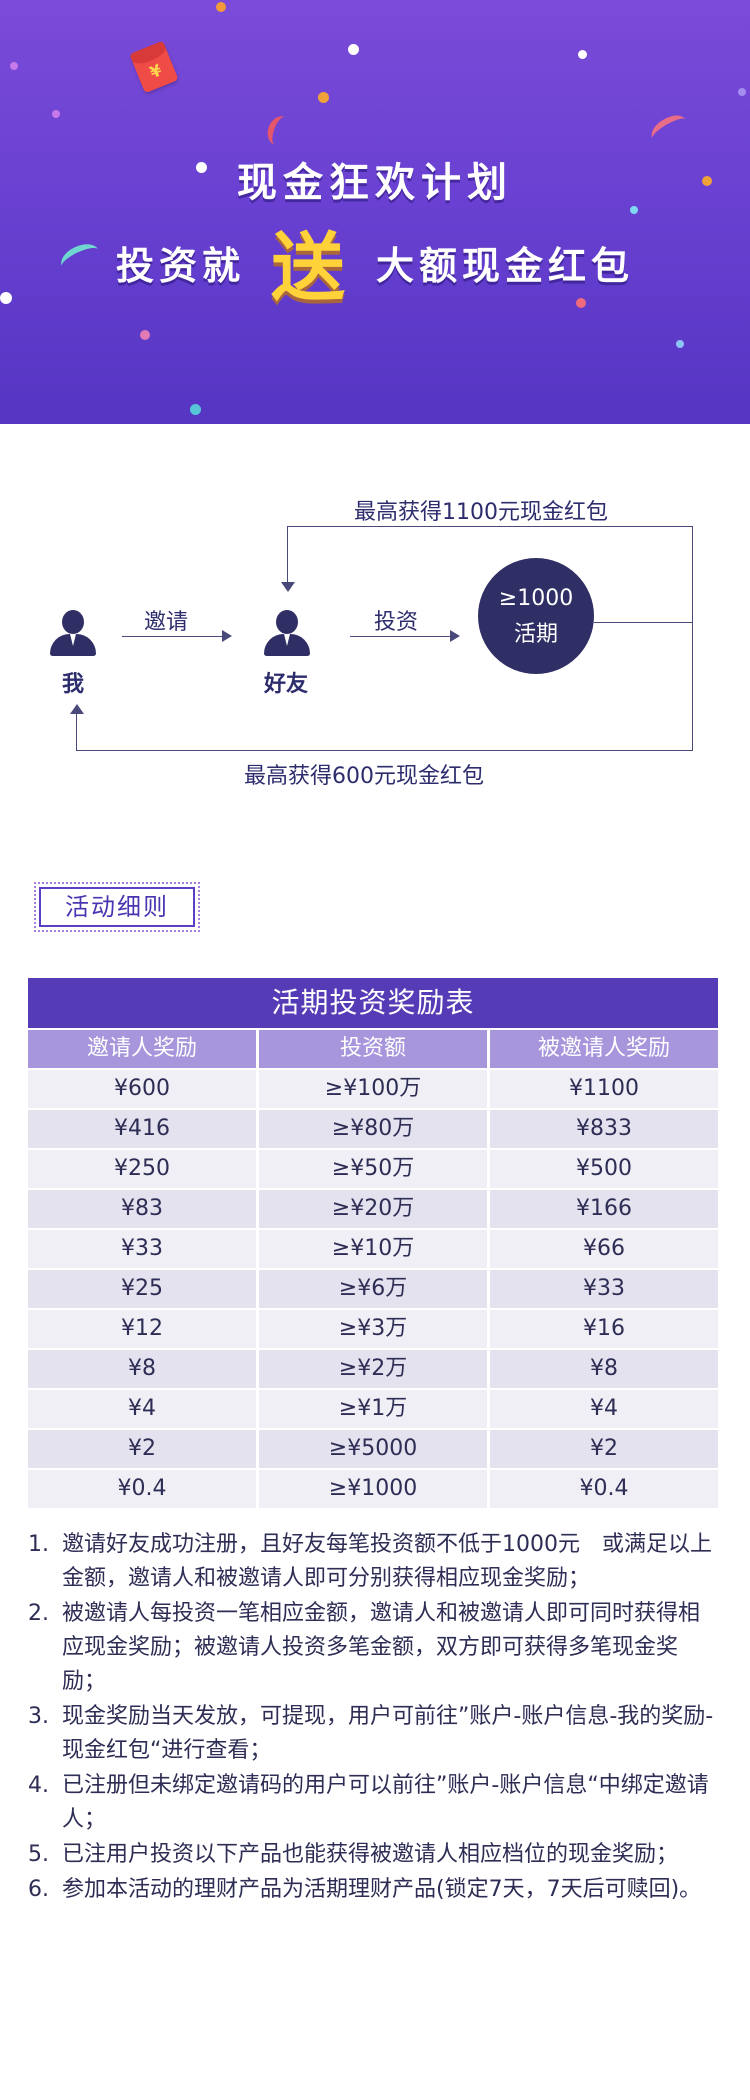 The width and height of the screenshot is (750, 2100). I want to click on subtitle-highlight: 送, so click(310, 268).